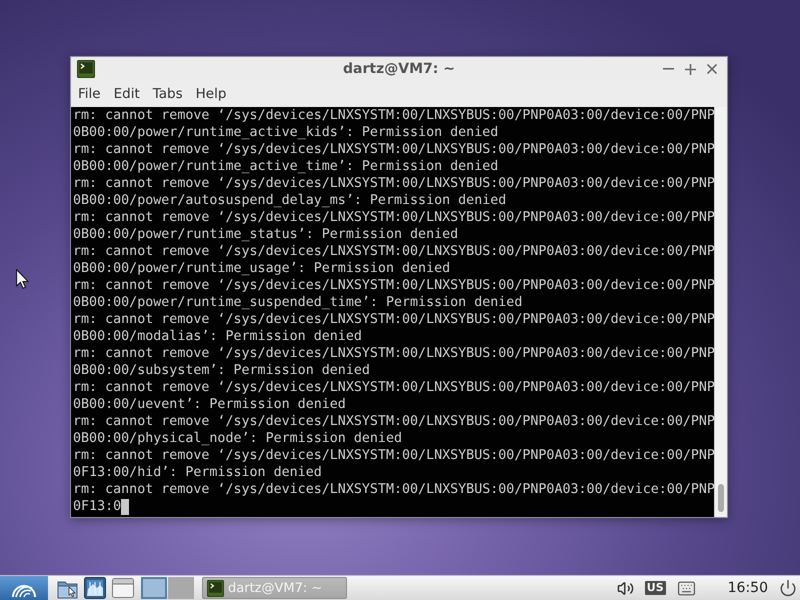  What do you see at coordinates (209, 404) in the screenshot?
I see `terminal-line: 0B00:00/uevent’: Permission denied` at bounding box center [209, 404].